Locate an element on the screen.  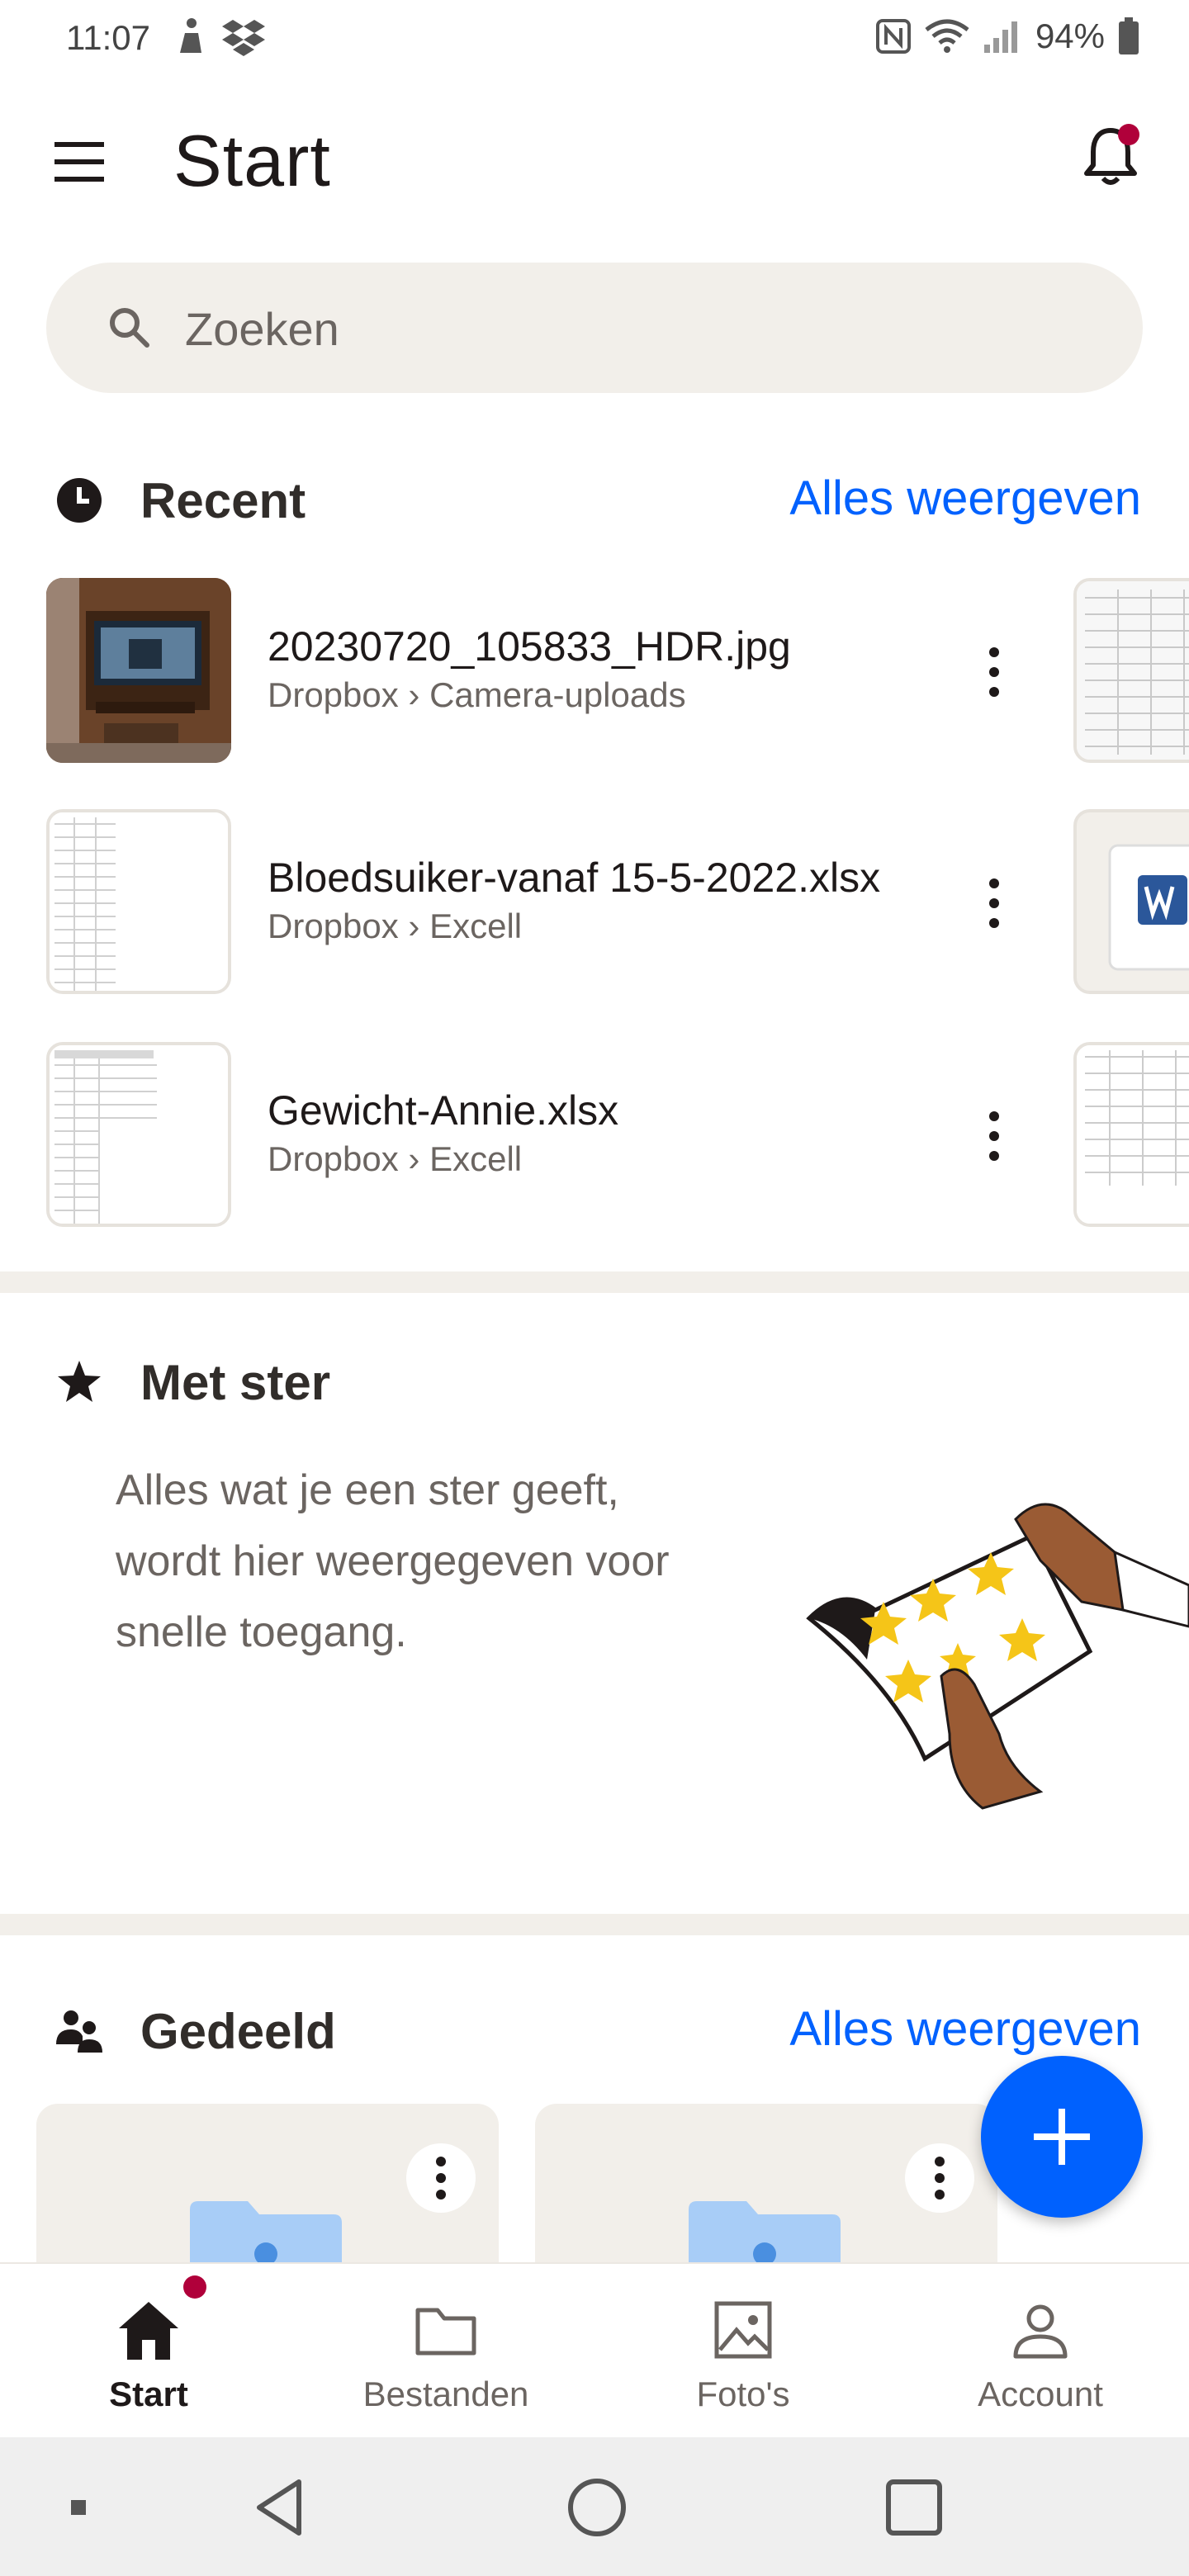
small-square-icon is located at coordinates (78, 2507).